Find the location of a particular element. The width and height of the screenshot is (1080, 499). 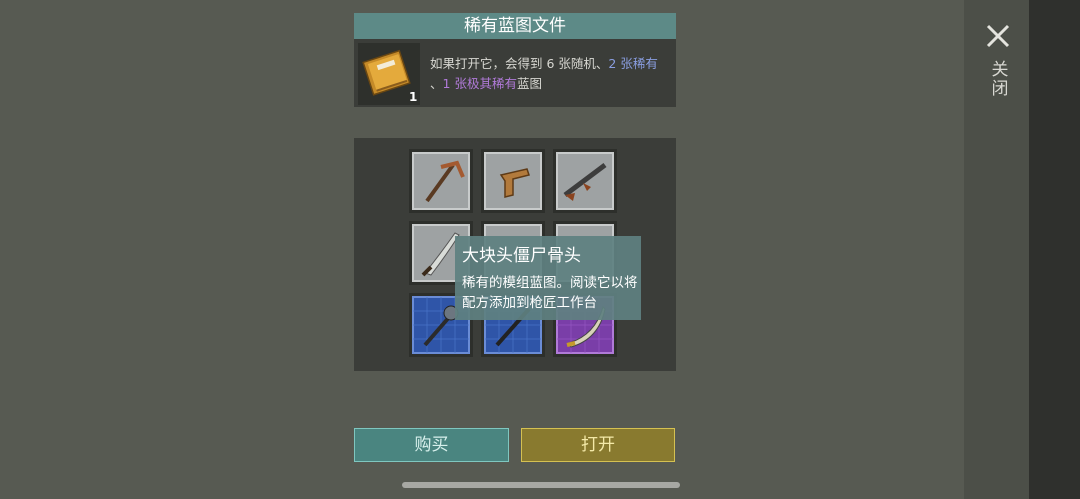

item-count: 1 is located at coordinates (413, 97).